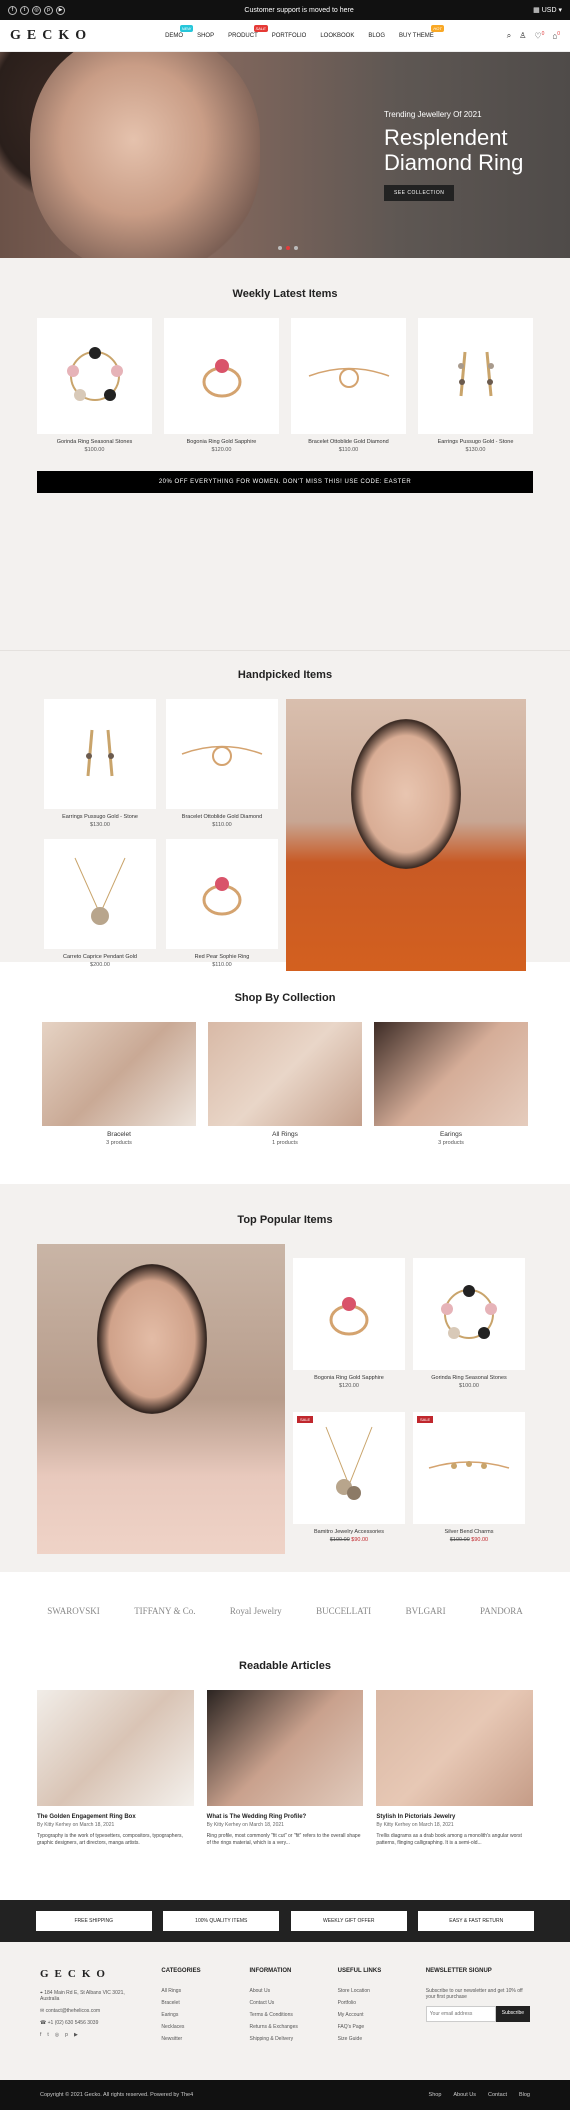 This screenshot has height=2110, width=570. Describe the element at coordinates (464, 2095) in the screenshot. I see `footer-bottom-link: About Us` at that location.